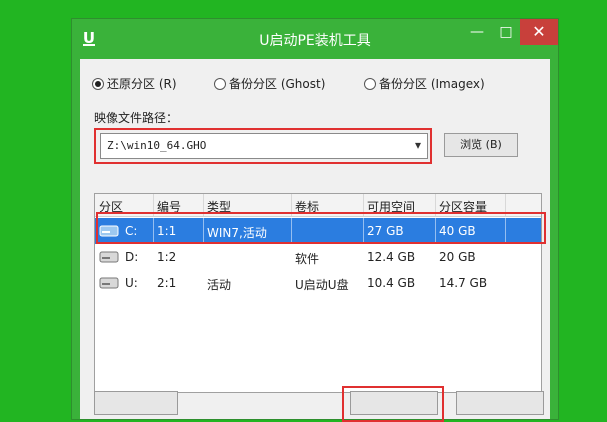 This screenshot has height=422, width=607. Describe the element at coordinates (167, 257) in the screenshot. I see `partition-number: 1:2` at that location.